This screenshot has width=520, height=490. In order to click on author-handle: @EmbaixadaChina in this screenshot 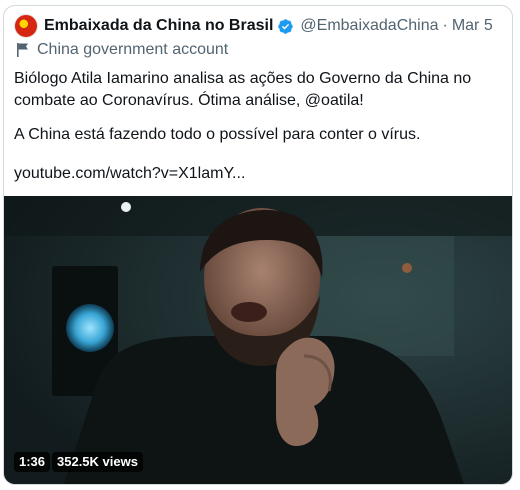, I will do `click(369, 26)`.